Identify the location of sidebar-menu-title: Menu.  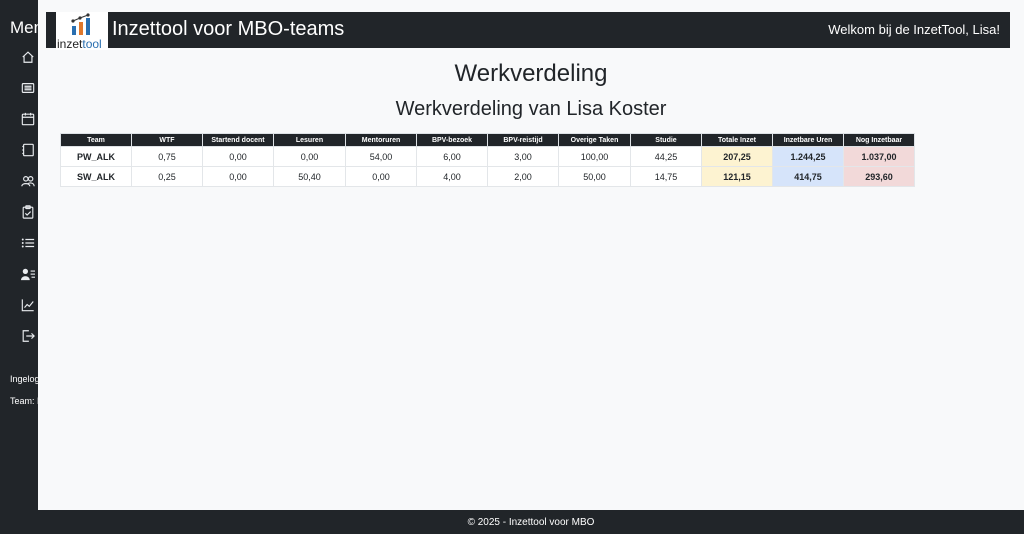
(24, 27).